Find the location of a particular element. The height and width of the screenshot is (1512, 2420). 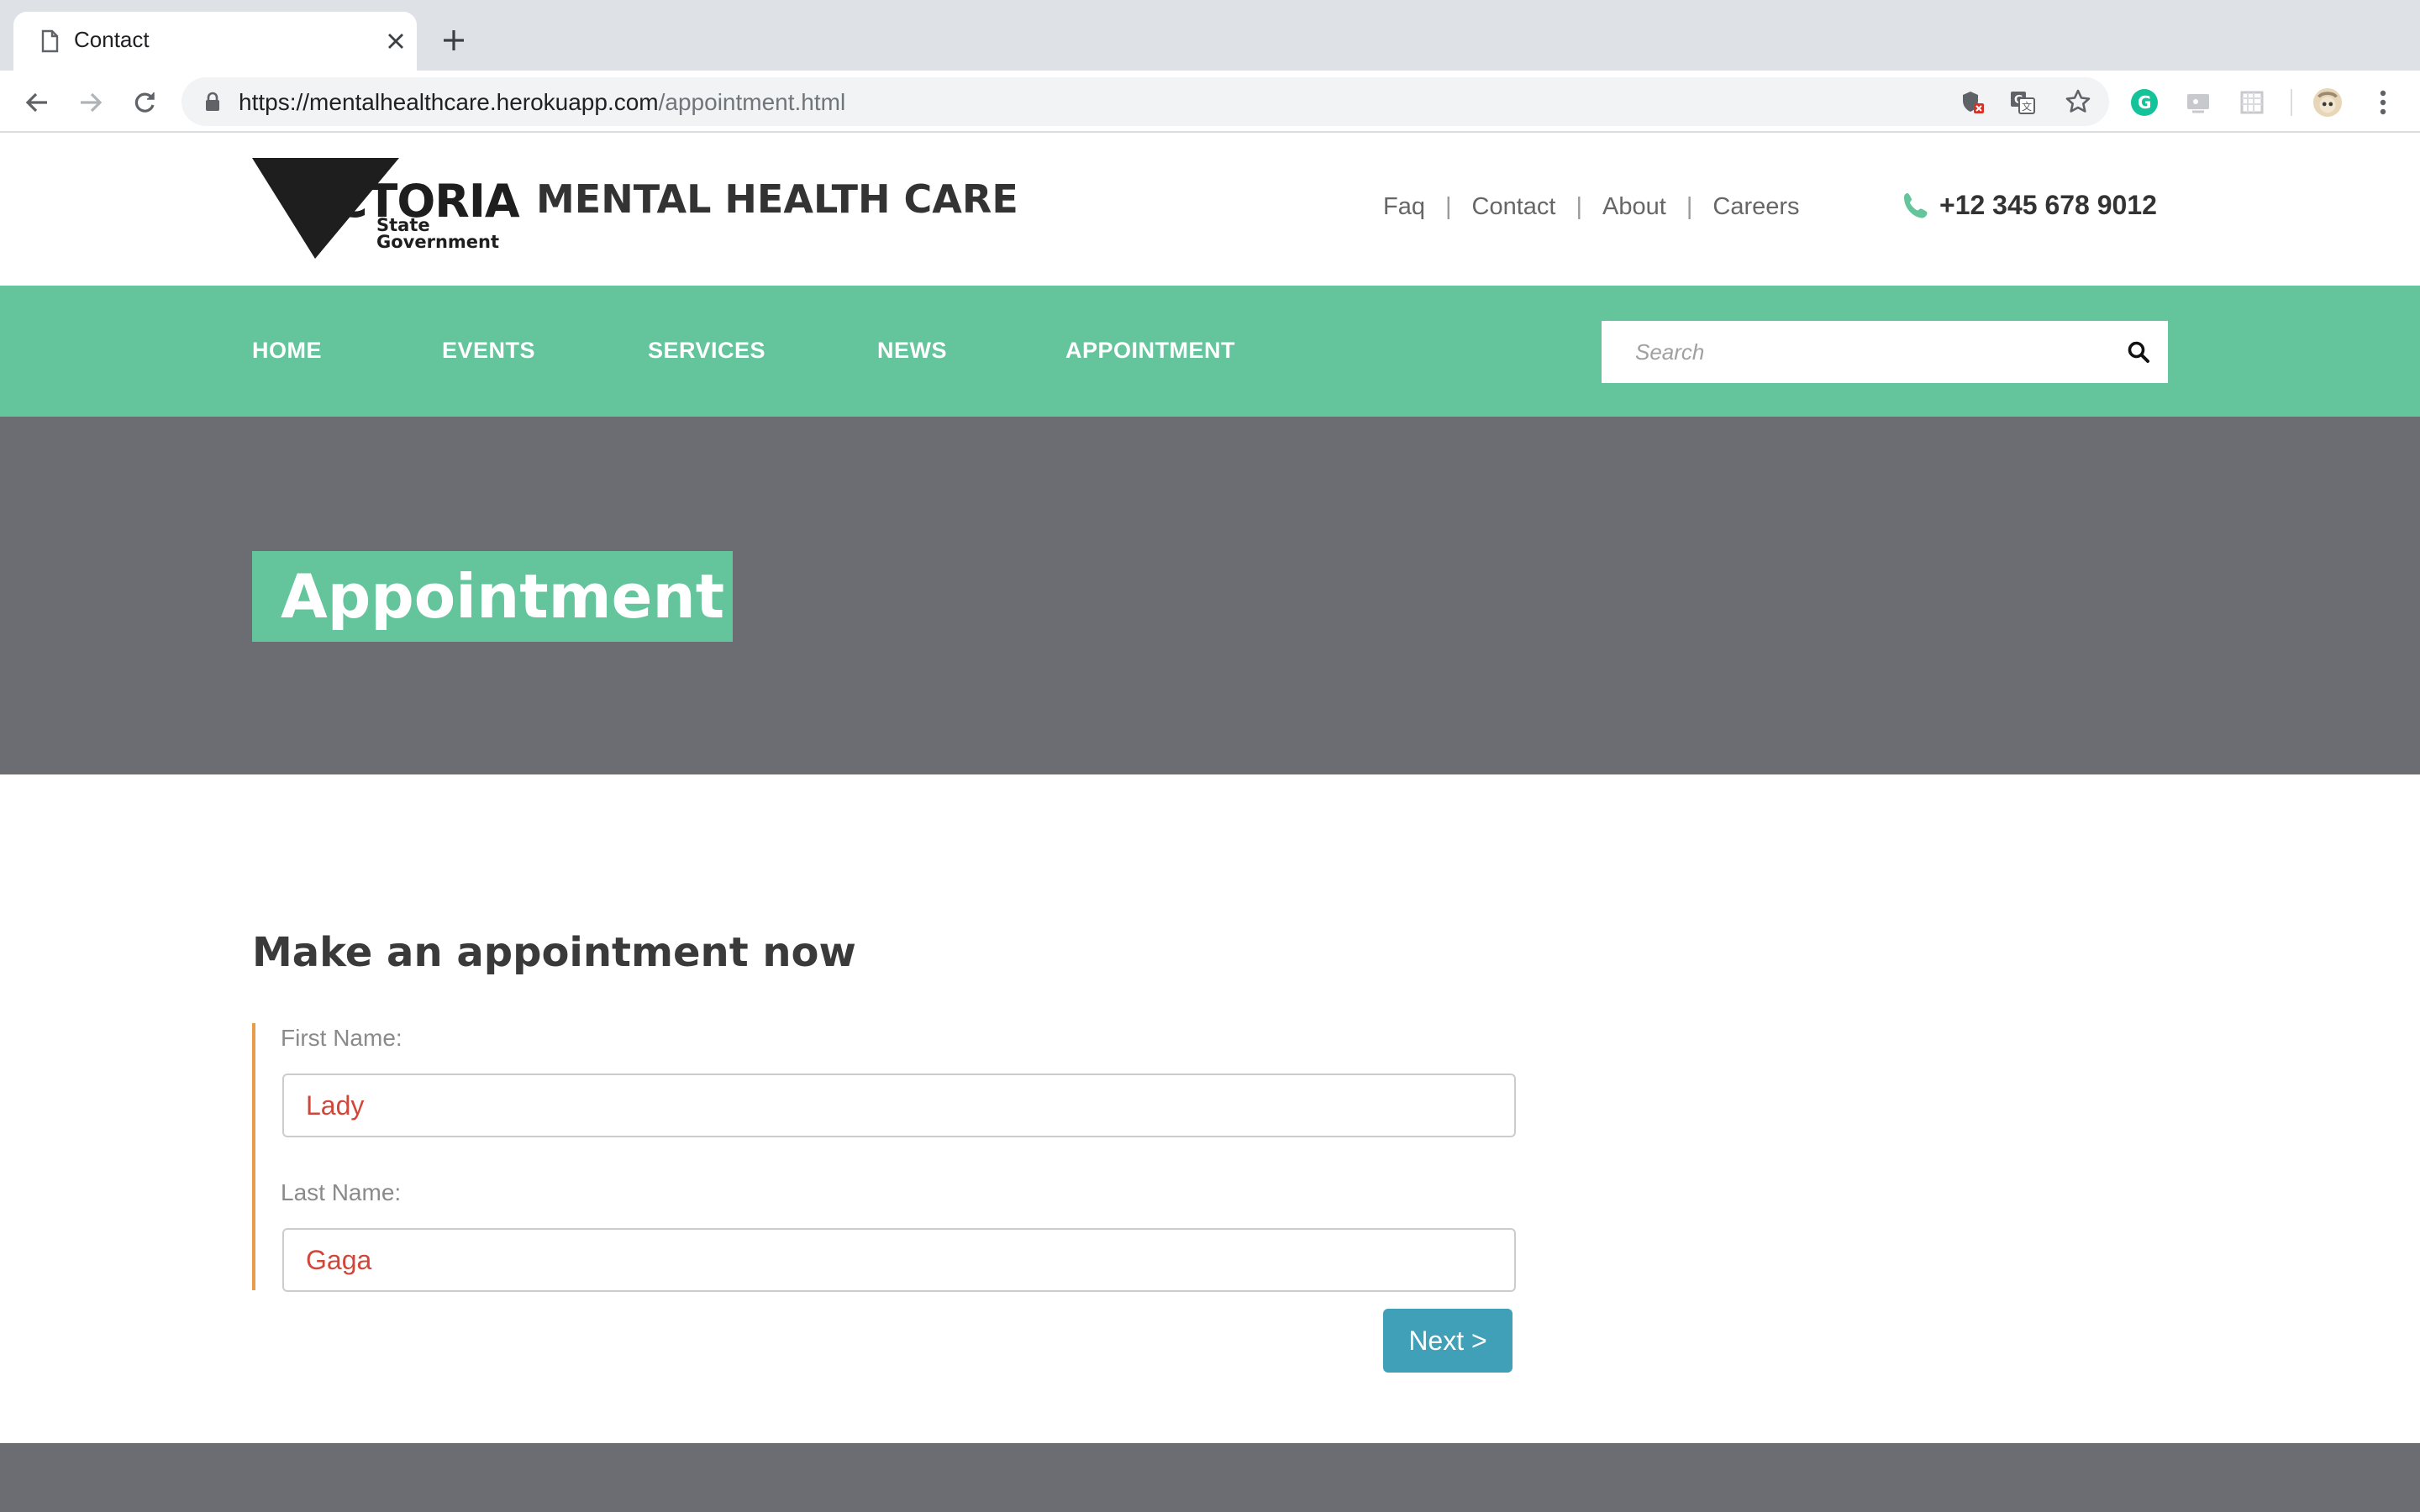

search-box is located at coordinates (1885, 352).